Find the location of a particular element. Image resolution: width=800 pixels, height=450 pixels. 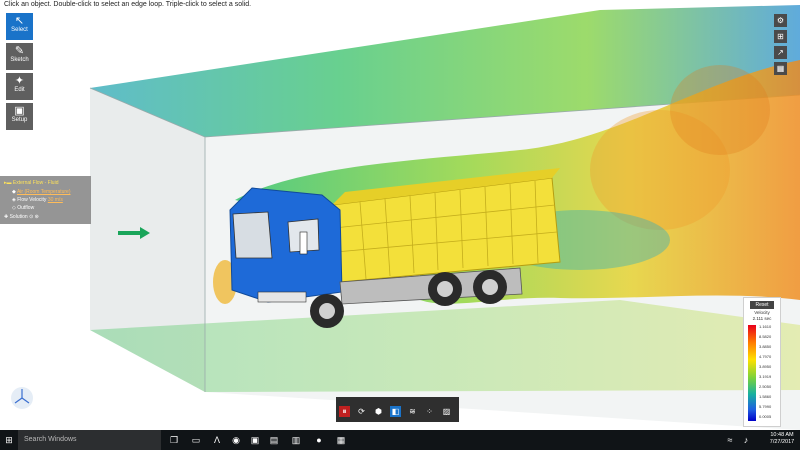

right-toolbar: ⚙ ⊞ ↗ ▦ is located at coordinates (781, 46).